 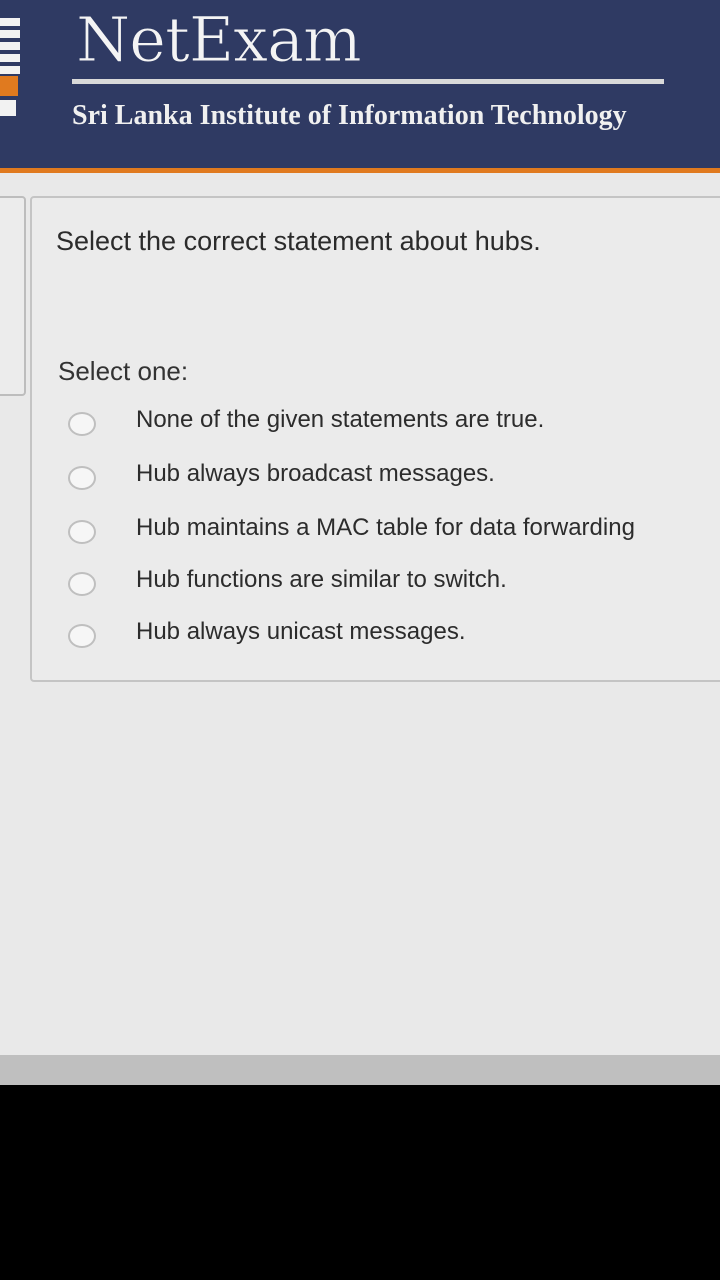 What do you see at coordinates (300, 632) in the screenshot?
I see `answer-option-label: Hub always unicast messages.` at bounding box center [300, 632].